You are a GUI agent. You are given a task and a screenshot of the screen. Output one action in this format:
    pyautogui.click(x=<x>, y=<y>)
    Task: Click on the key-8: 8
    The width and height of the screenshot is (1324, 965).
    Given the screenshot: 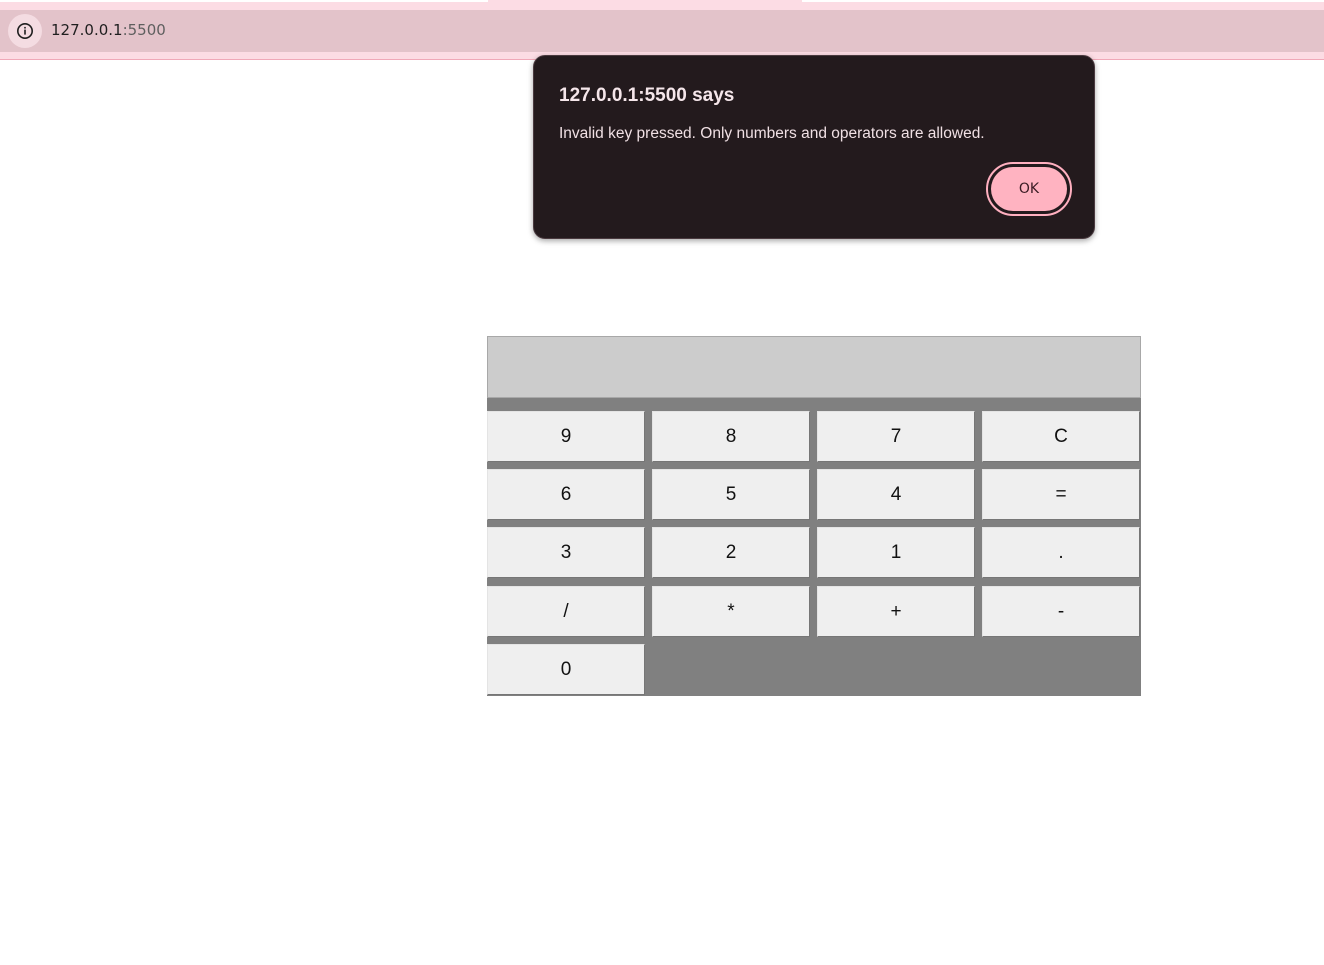 What is the action you would take?
    pyautogui.click(x=731, y=436)
    